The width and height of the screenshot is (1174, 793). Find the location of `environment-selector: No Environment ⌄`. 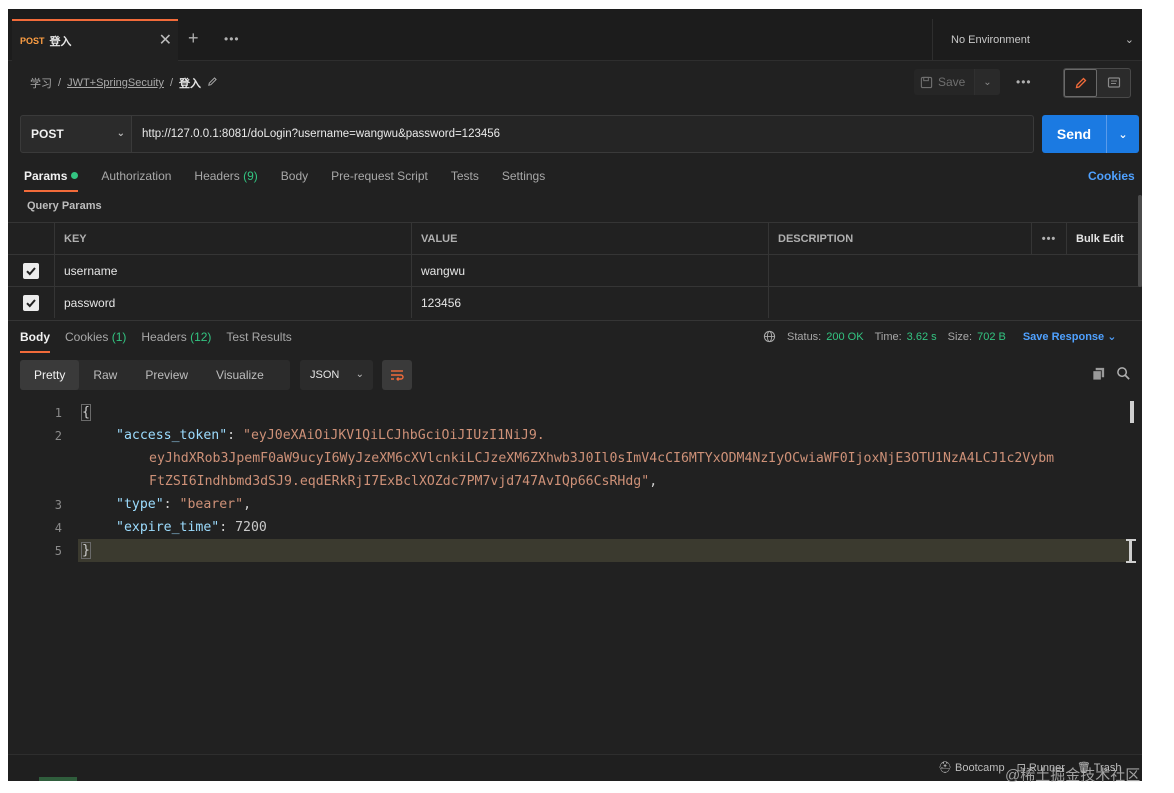

environment-selector: No Environment ⌄ is located at coordinates (1037, 40).